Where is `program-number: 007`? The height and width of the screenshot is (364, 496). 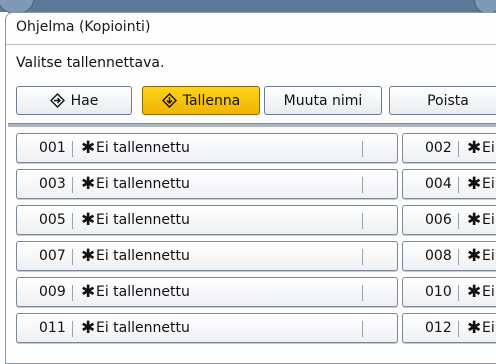 program-number: 007 is located at coordinates (52, 256).